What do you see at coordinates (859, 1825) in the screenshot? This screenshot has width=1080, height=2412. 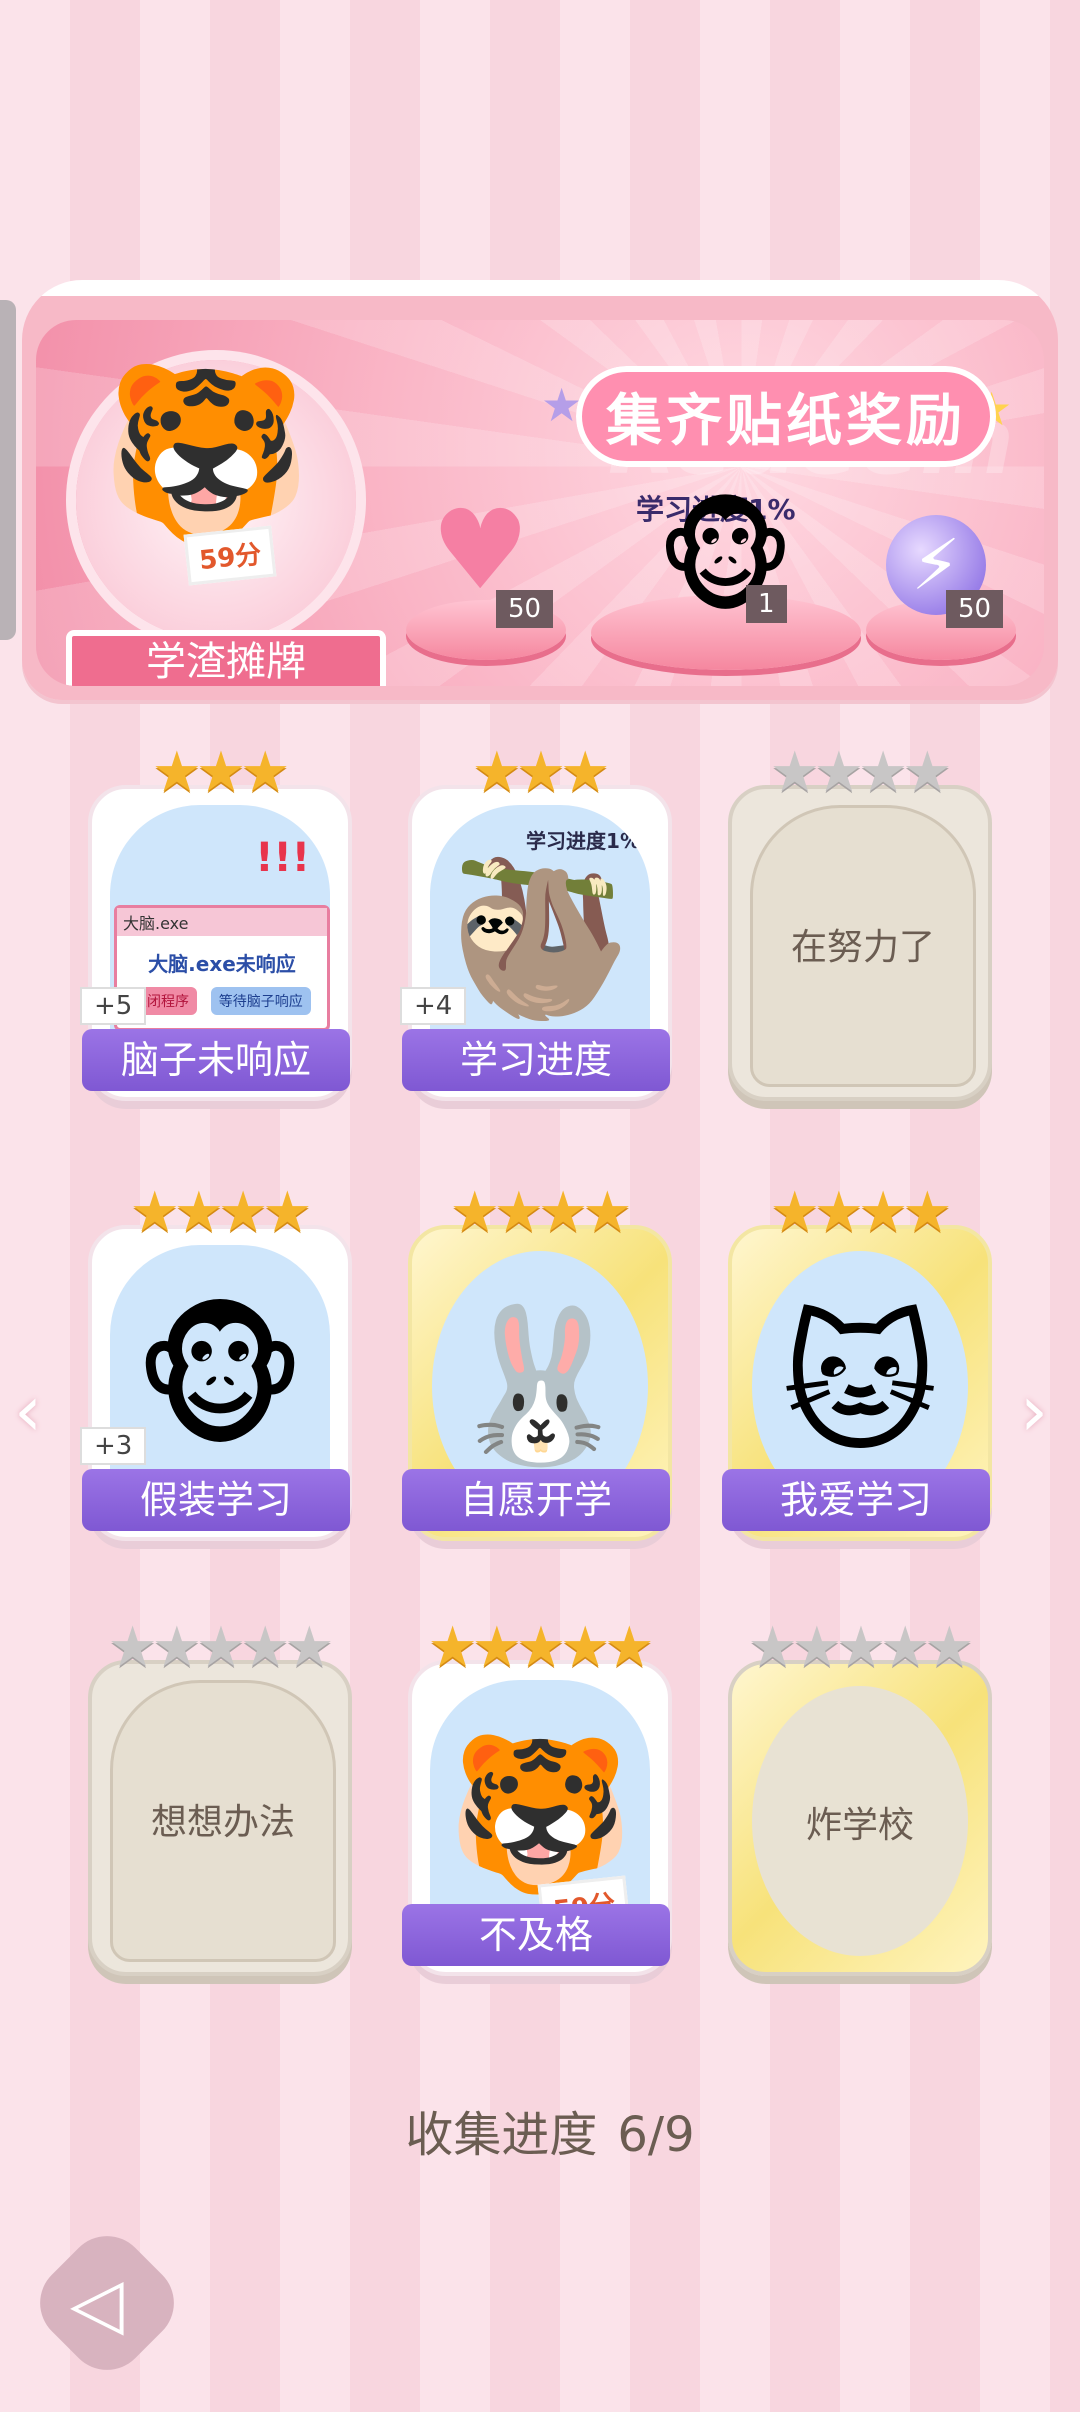 I see `locked-card-name: 炸学校` at bounding box center [859, 1825].